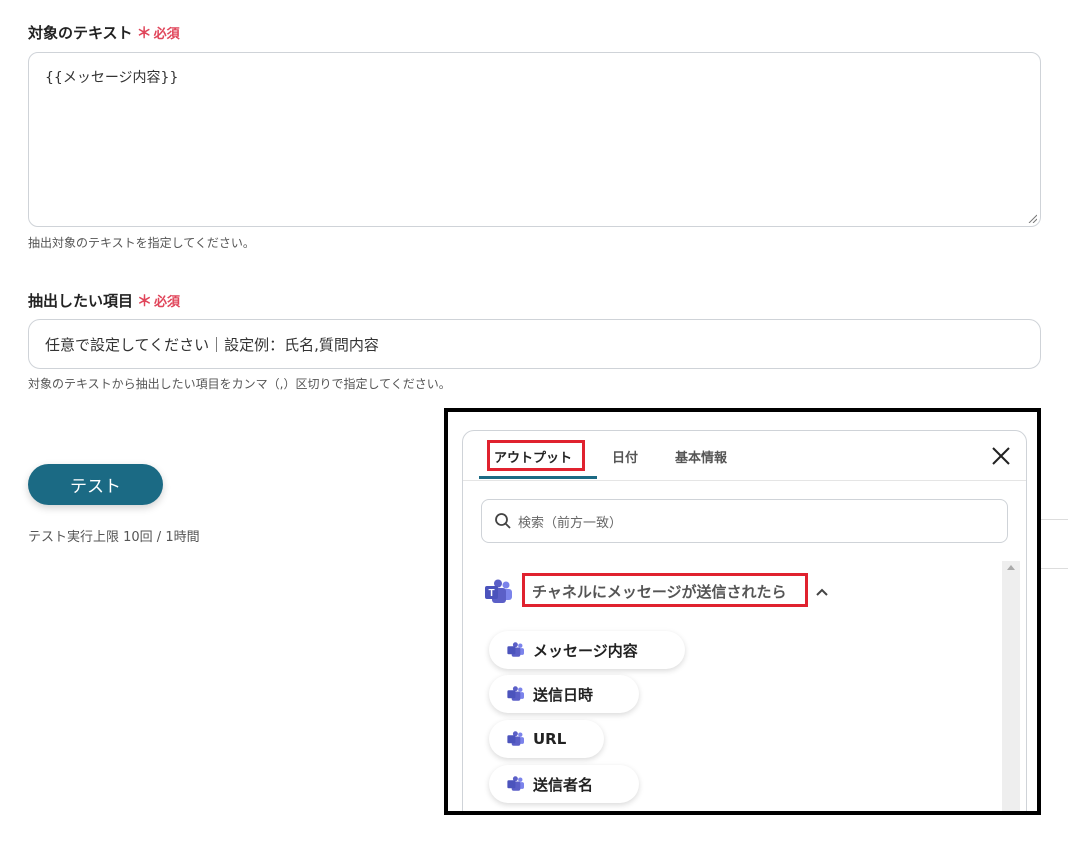 This screenshot has width=1068, height=841. I want to click on extract-items-input: 任意で設定してください｜設定例：氏名,質問内容, so click(534, 344).